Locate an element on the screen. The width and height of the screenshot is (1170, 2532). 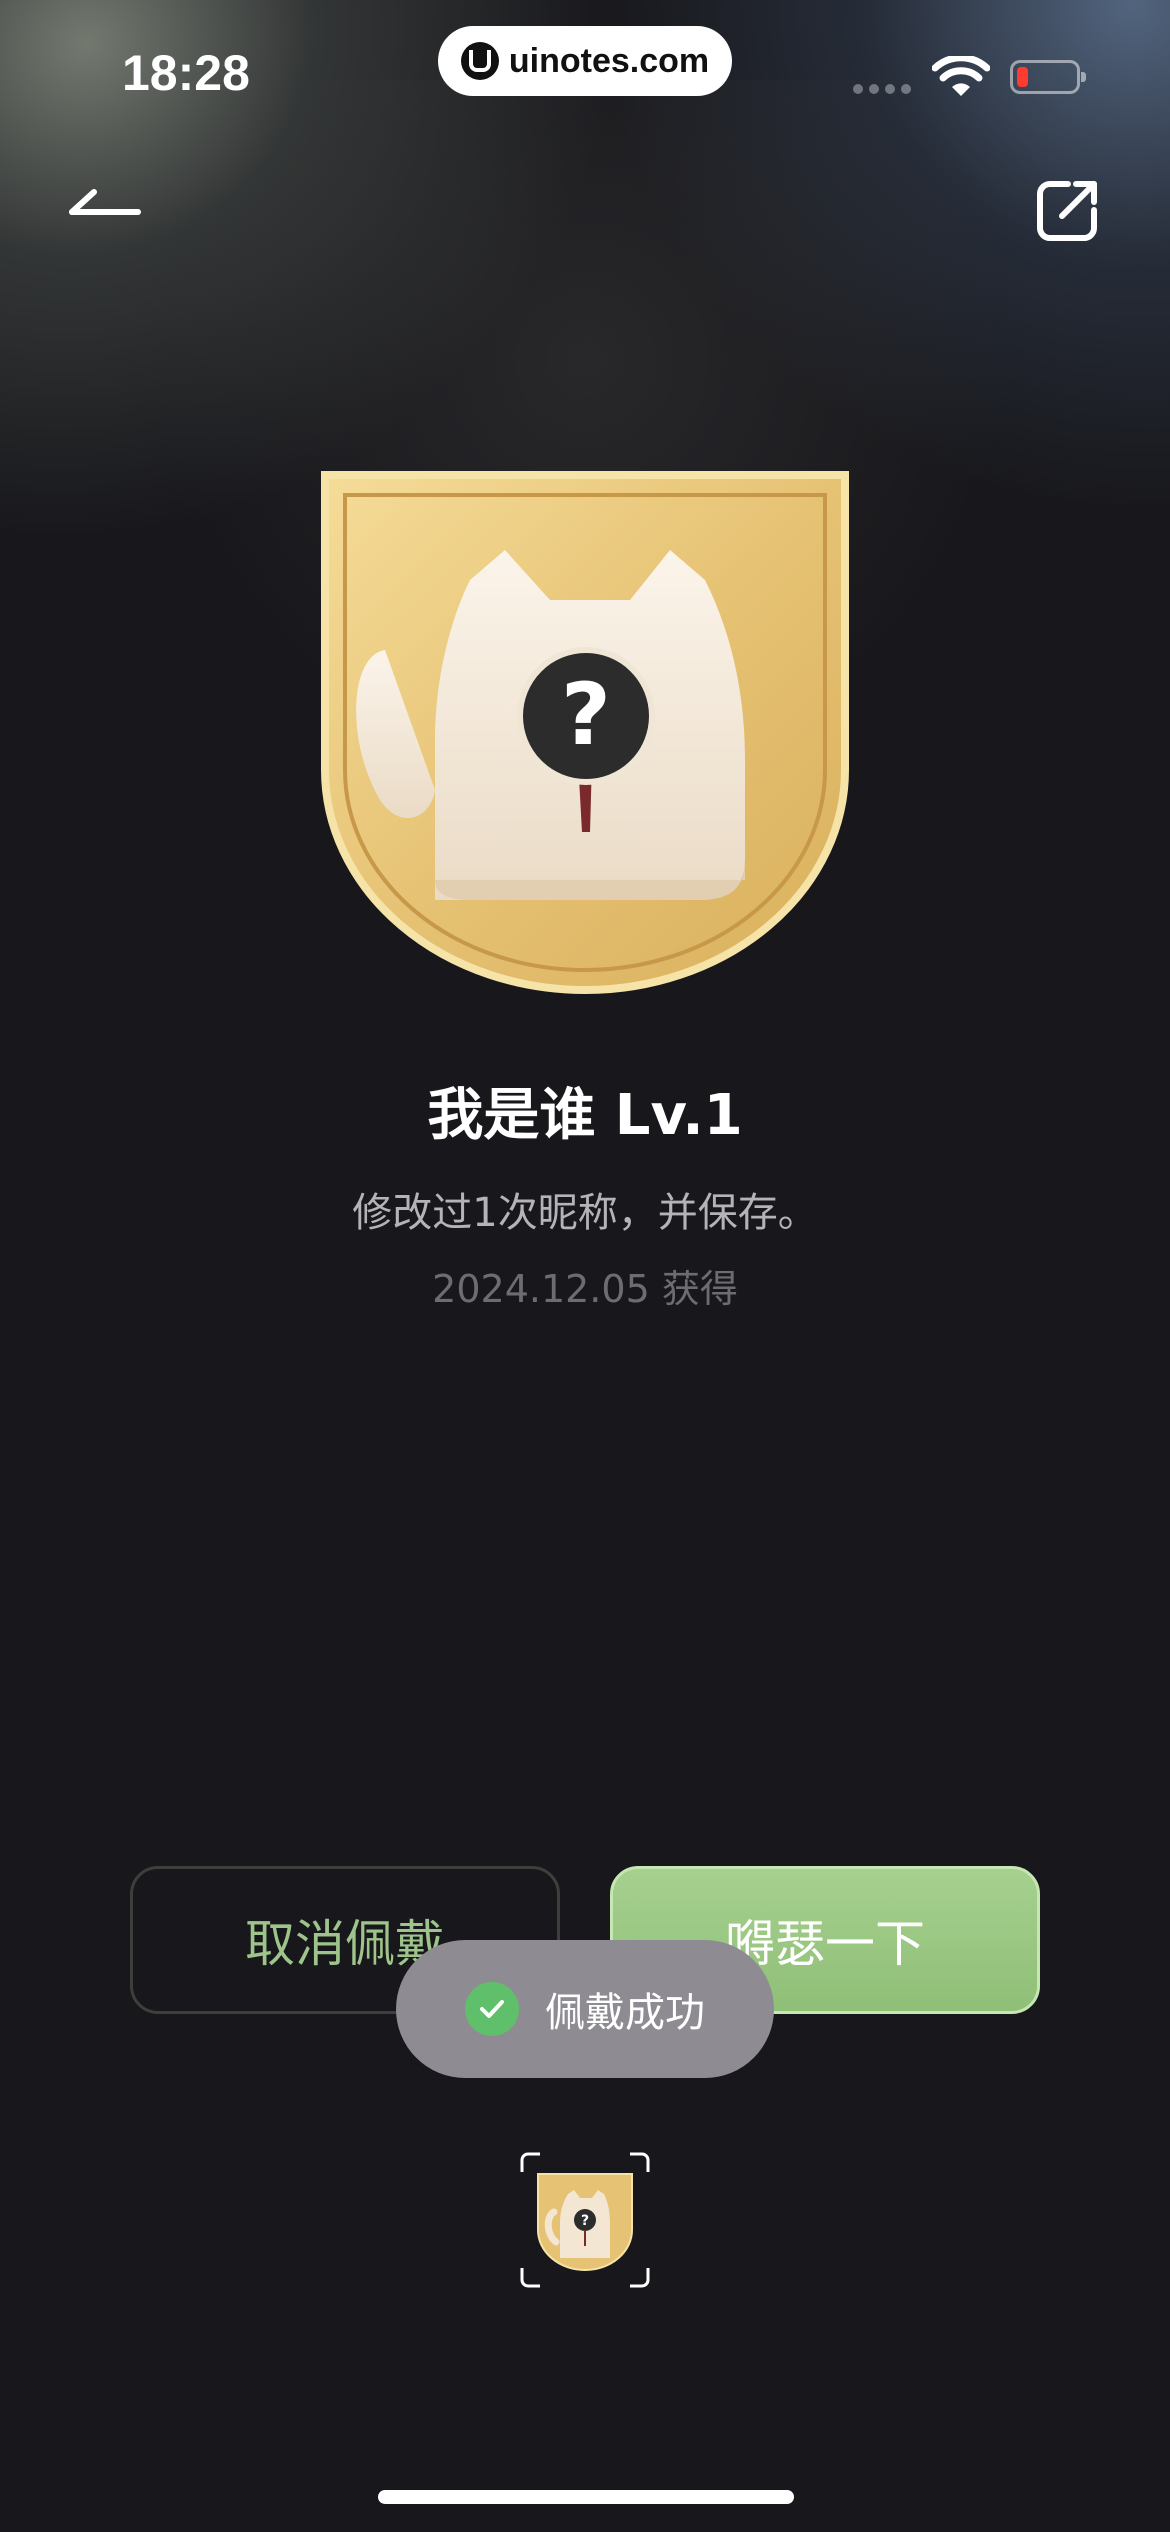
url-text: uinotes.com is located at coordinates (609, 60).